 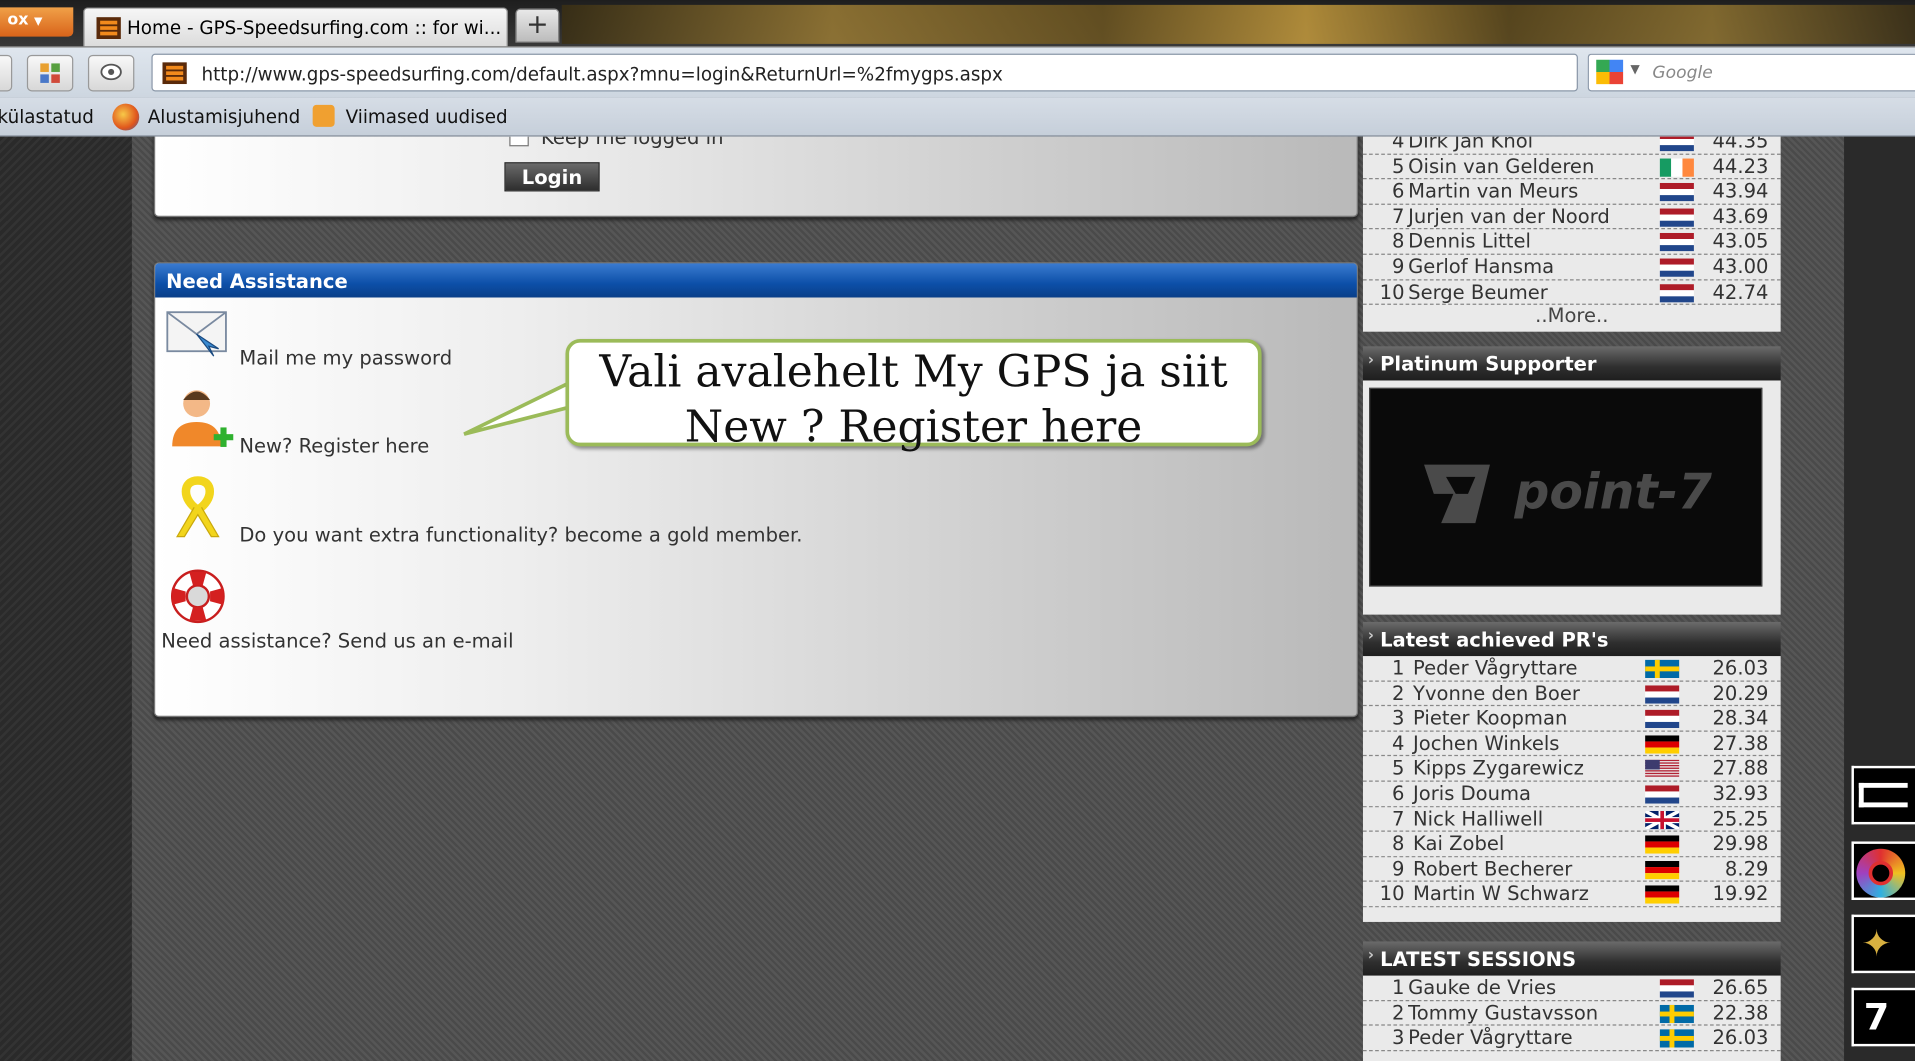 What do you see at coordinates (1571, 794) in the screenshot?
I see `table-row: 6 Joris Douma 32.93` at bounding box center [1571, 794].